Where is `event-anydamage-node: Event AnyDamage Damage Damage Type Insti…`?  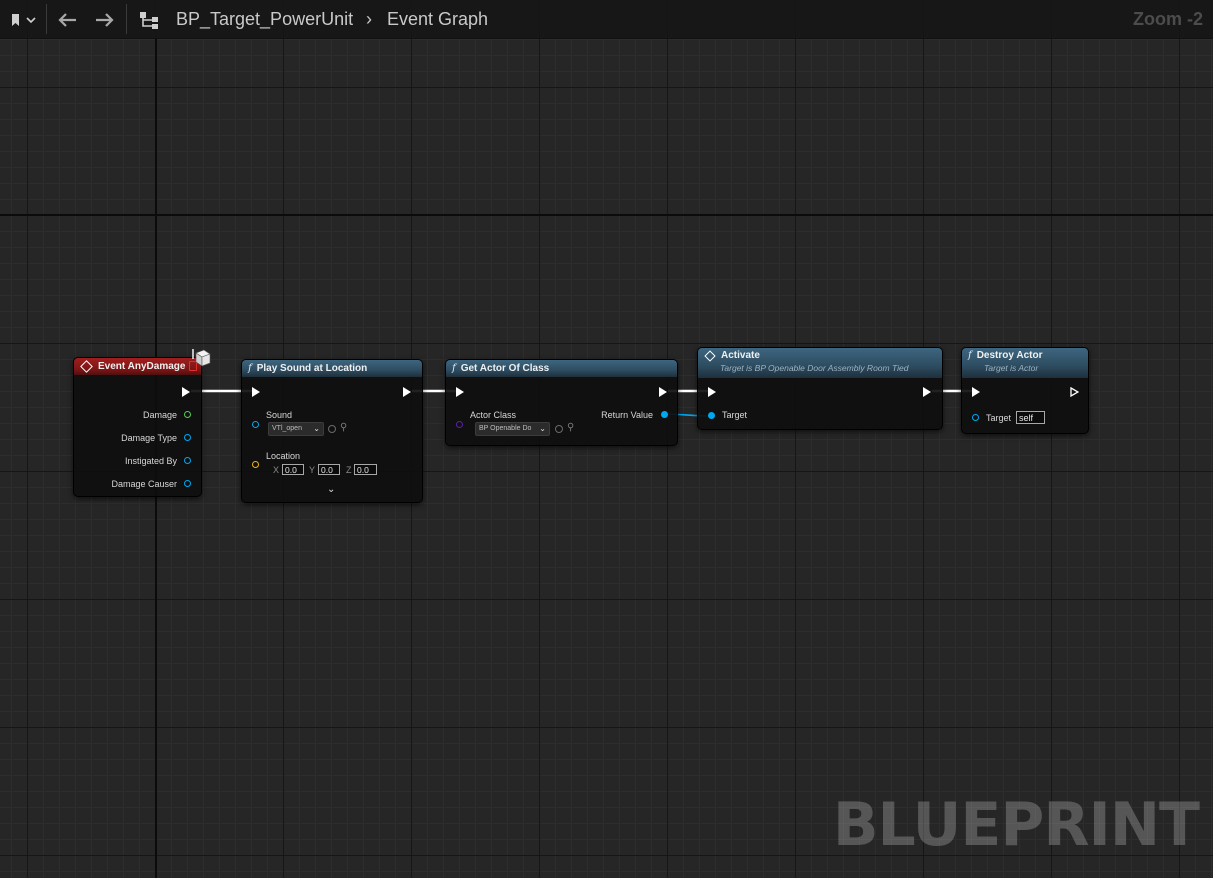
event-anydamage-node: Event AnyDamage Damage Damage Type Insti… is located at coordinates (137, 427).